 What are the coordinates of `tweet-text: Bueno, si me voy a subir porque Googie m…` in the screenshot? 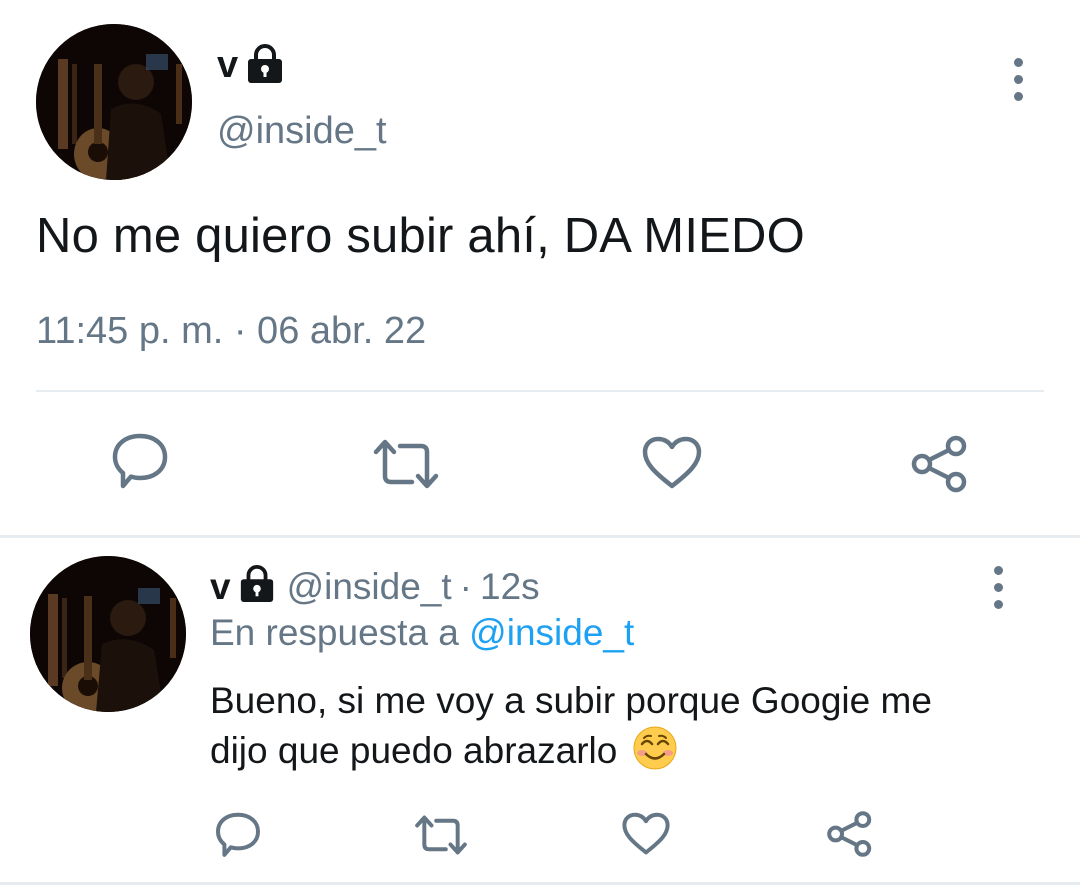 It's located at (571, 725).